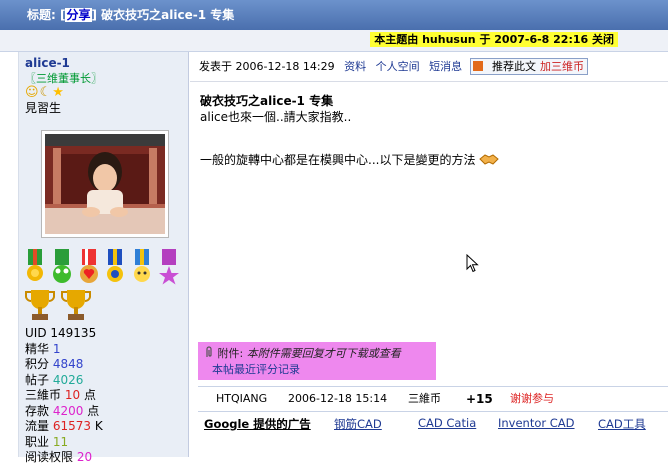  What do you see at coordinates (447, 423) in the screenshot?
I see `ad-link-cad-catia: CAD Catia` at bounding box center [447, 423].